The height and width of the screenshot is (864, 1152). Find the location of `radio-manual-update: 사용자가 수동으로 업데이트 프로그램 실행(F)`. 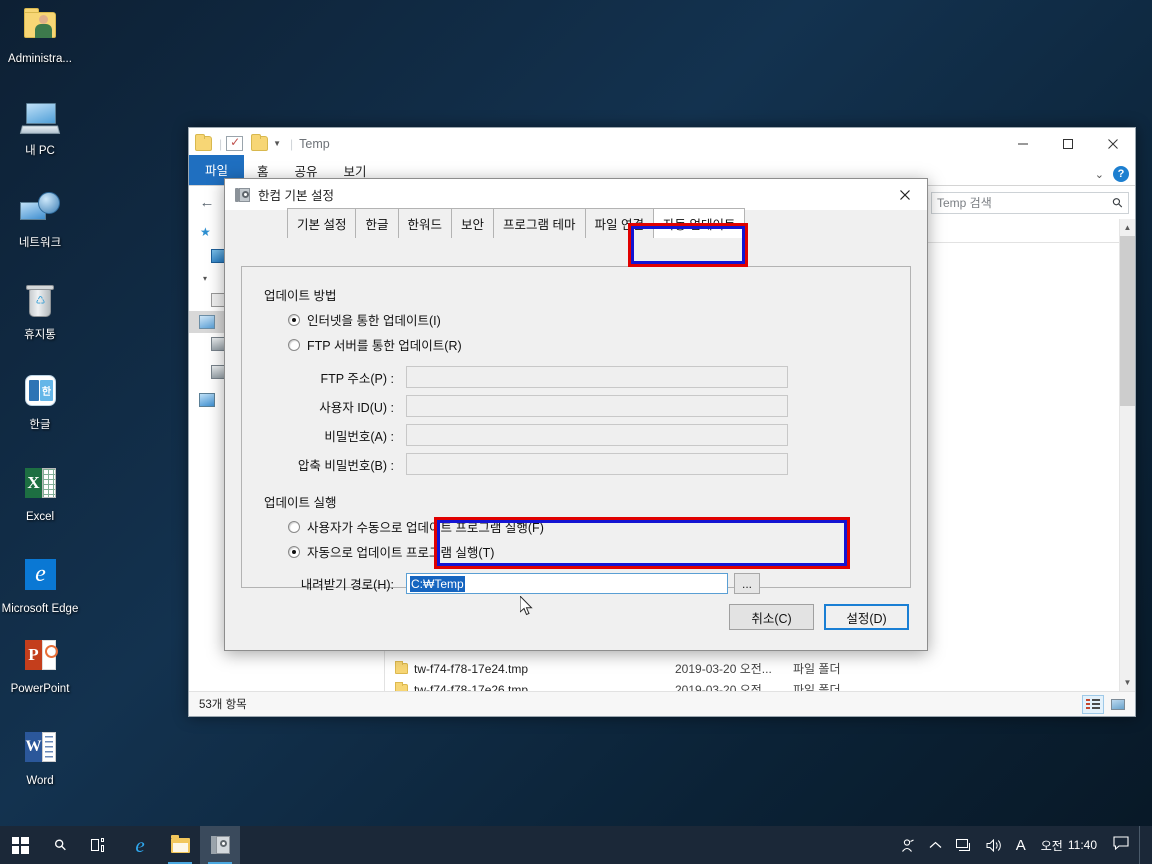

radio-manual-update: 사용자가 수동으로 업데이트 프로그램 실행(F) is located at coordinates (588, 526).